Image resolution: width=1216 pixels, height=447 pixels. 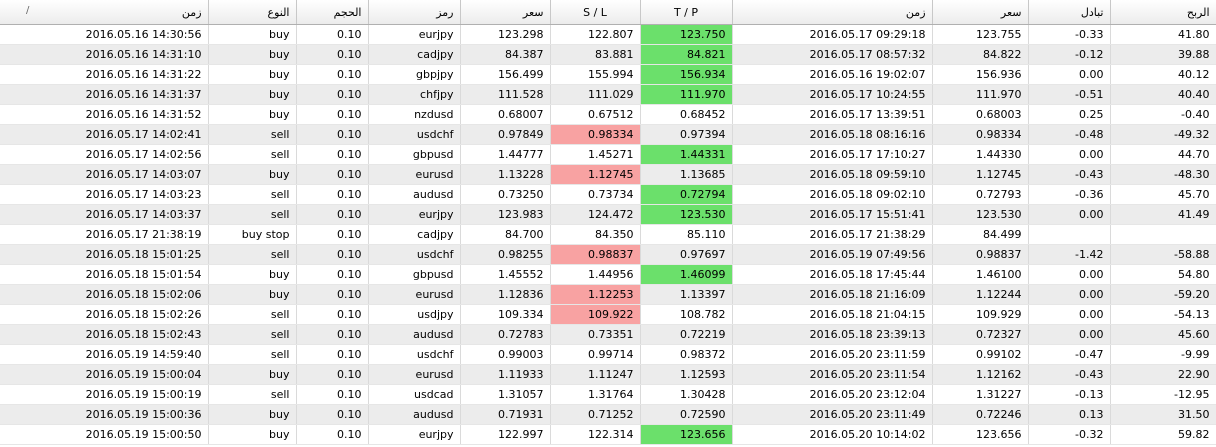 I want to click on cell-tp: 84.821, so click(x=686, y=54).